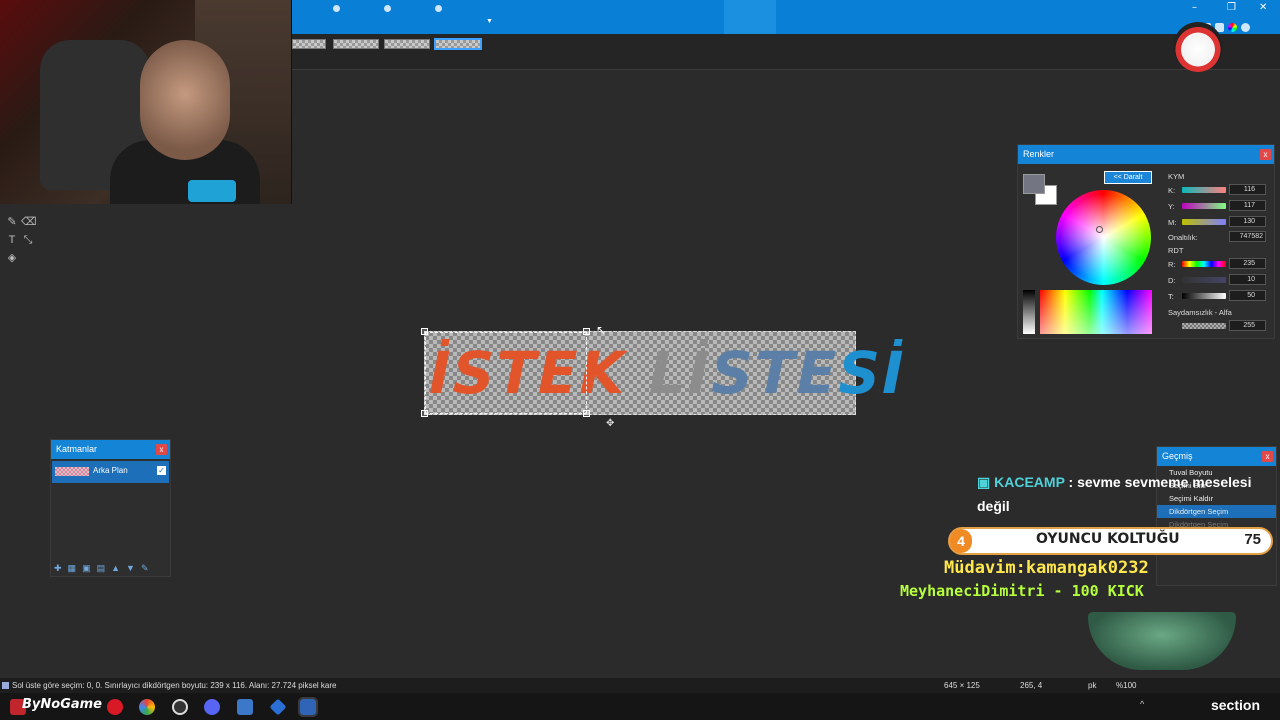  I want to click on text-tool-icon: T, so click(12, 240).